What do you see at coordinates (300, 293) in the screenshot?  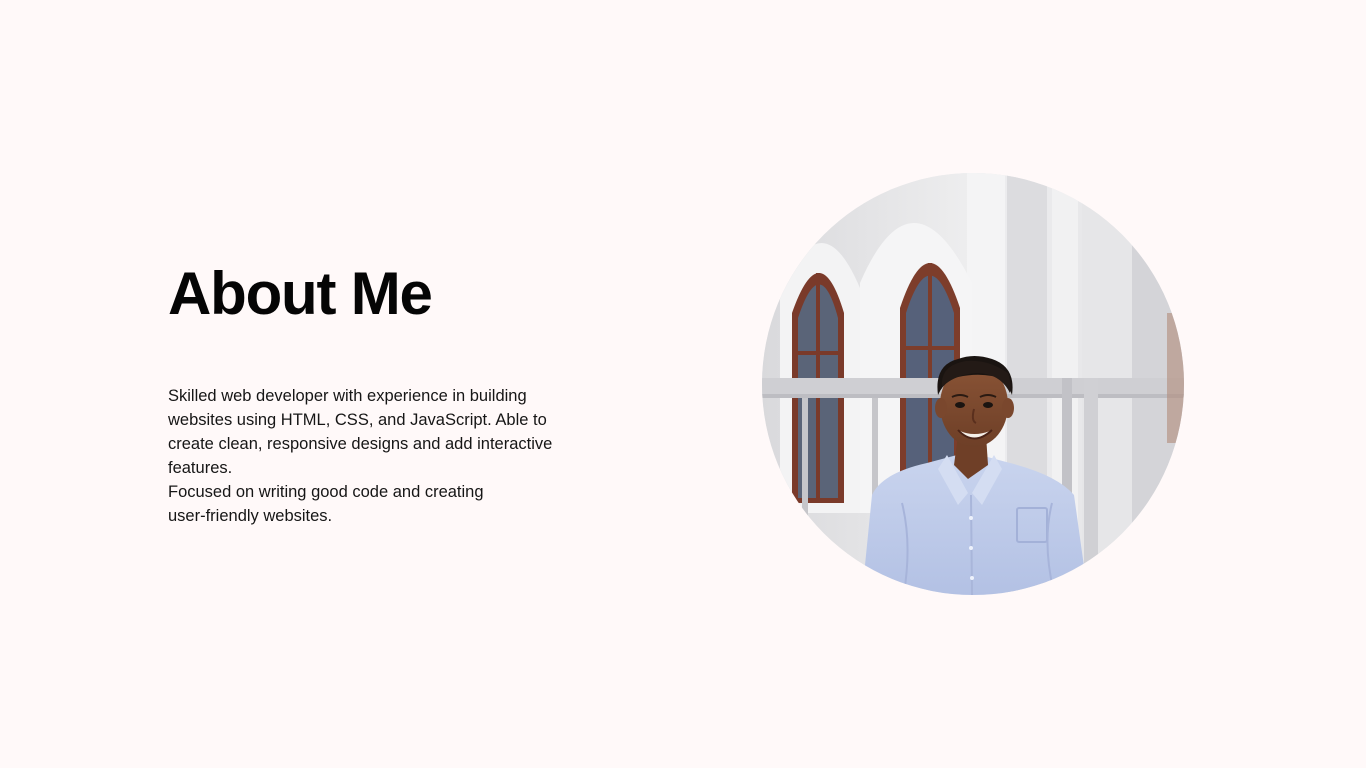 I see `about-heading: About Me` at bounding box center [300, 293].